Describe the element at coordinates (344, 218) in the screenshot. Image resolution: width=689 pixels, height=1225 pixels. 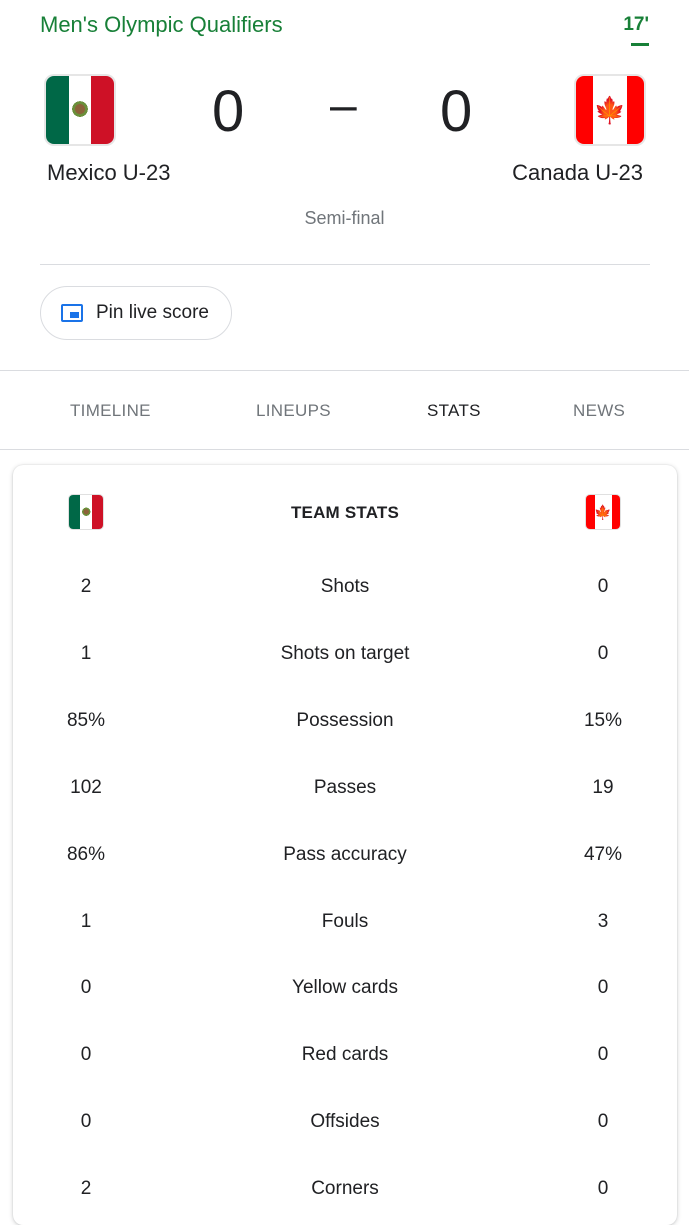
I see `match-stage: Semi-final` at that location.